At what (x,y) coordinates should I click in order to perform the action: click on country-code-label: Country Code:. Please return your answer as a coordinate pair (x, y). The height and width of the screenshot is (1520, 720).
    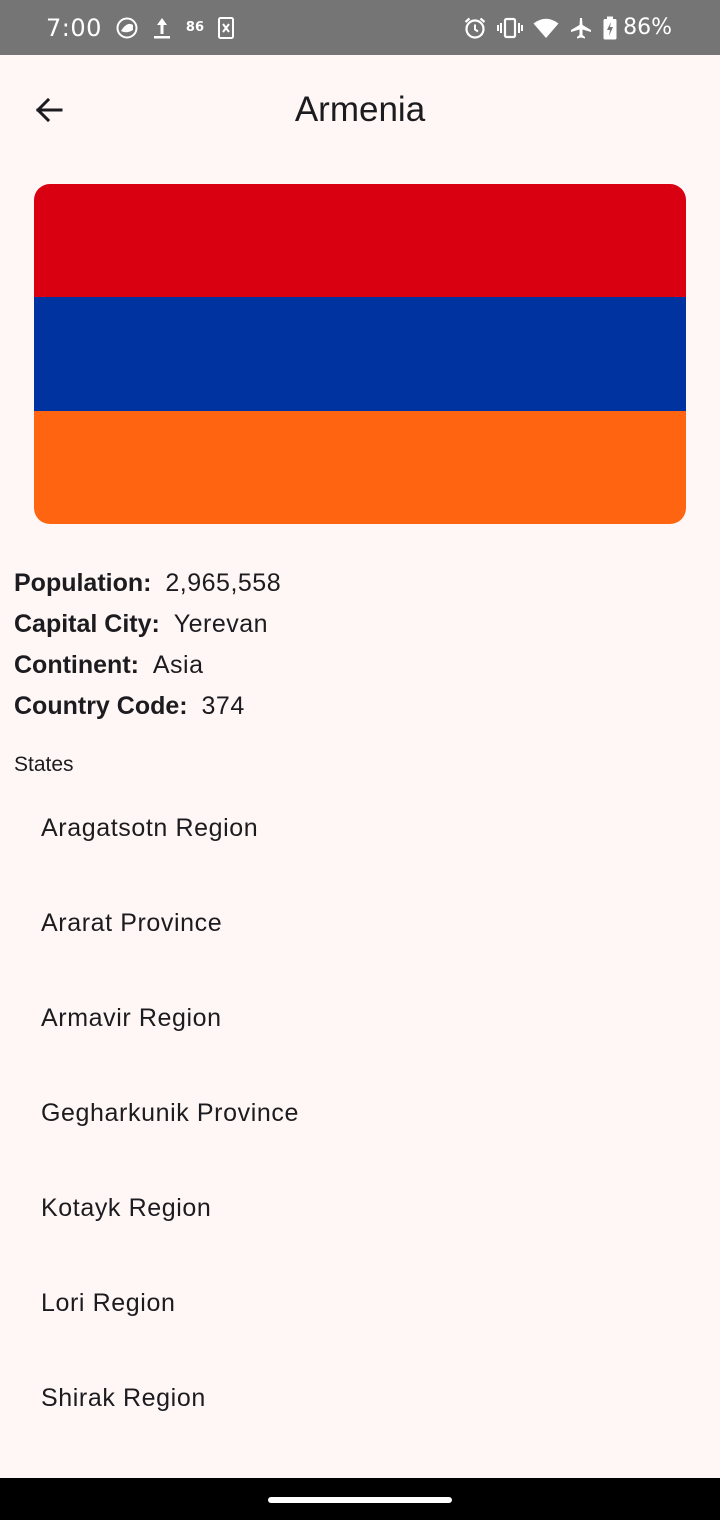
    Looking at the image, I should click on (101, 706).